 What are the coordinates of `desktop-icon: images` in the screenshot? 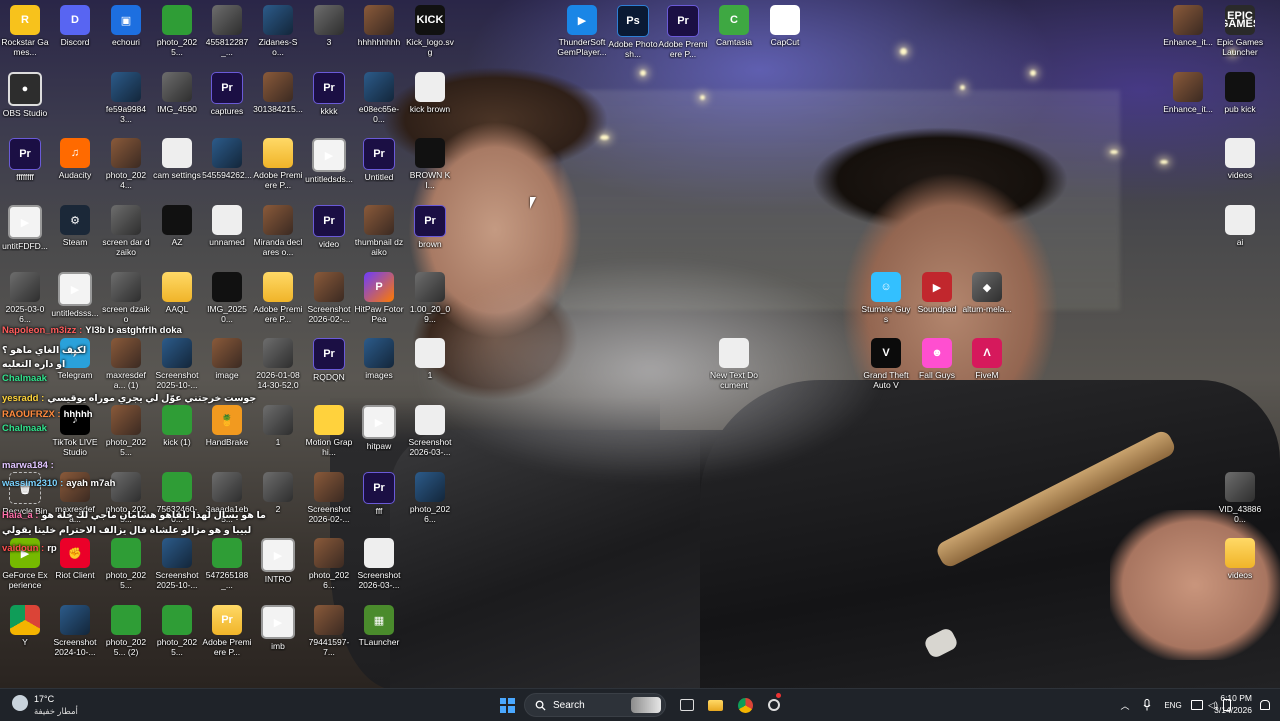 It's located at (379, 359).